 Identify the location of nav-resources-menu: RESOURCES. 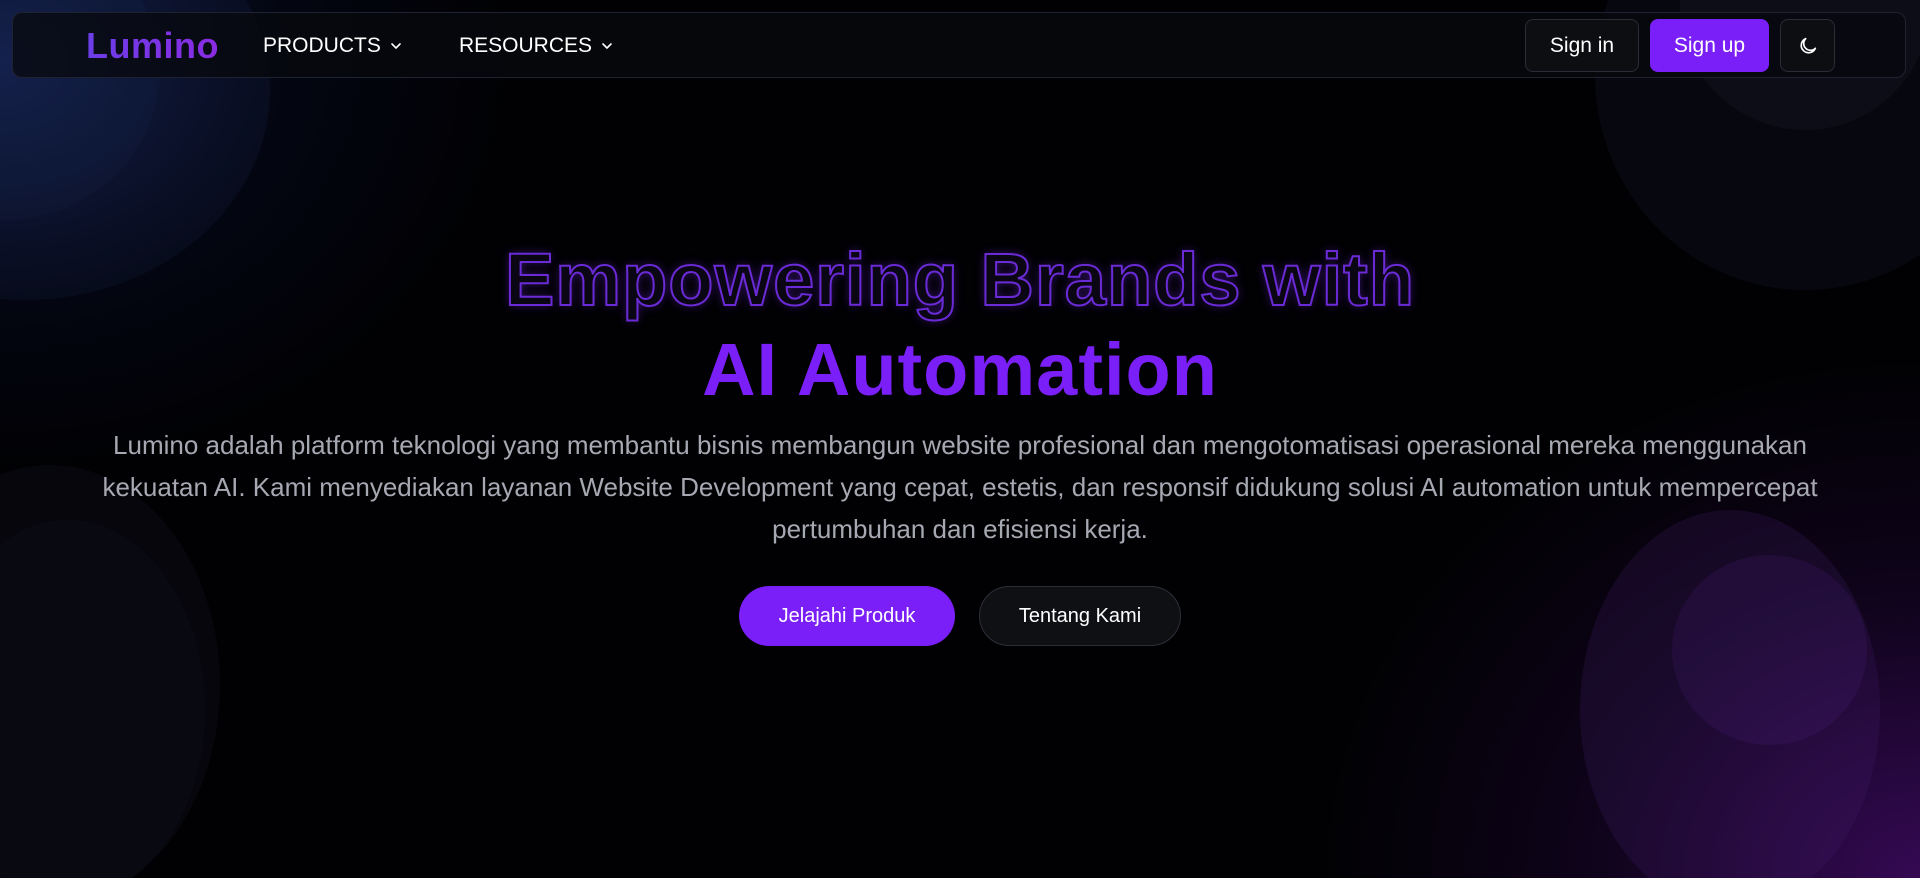
(536, 46).